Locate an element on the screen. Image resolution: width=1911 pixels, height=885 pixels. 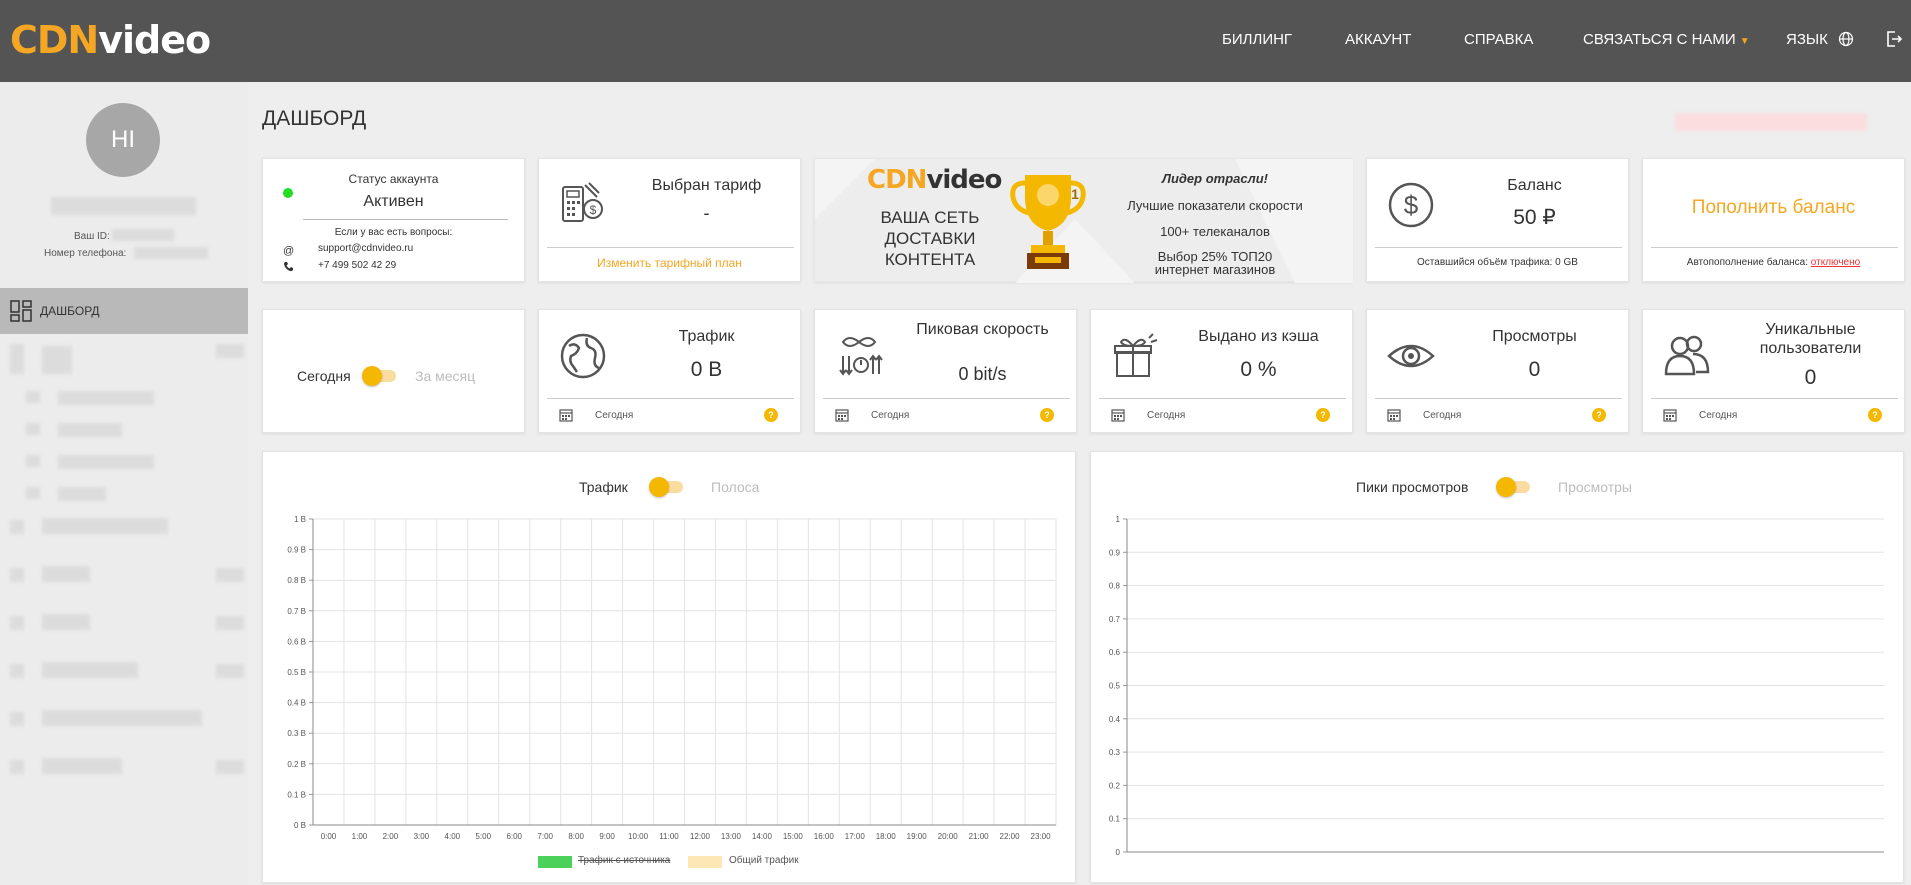
legend-label-source: Трафик с источника is located at coordinates (624, 860).